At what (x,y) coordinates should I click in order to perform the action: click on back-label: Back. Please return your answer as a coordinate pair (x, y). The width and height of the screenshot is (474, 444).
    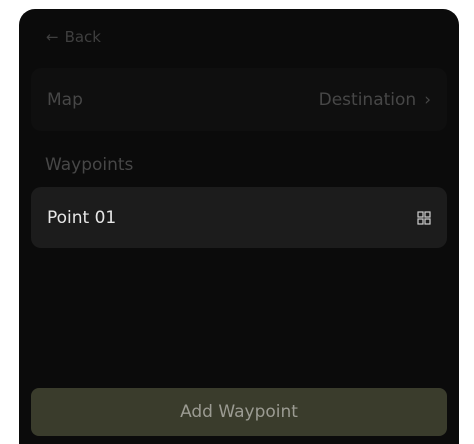
    Looking at the image, I should click on (82, 37).